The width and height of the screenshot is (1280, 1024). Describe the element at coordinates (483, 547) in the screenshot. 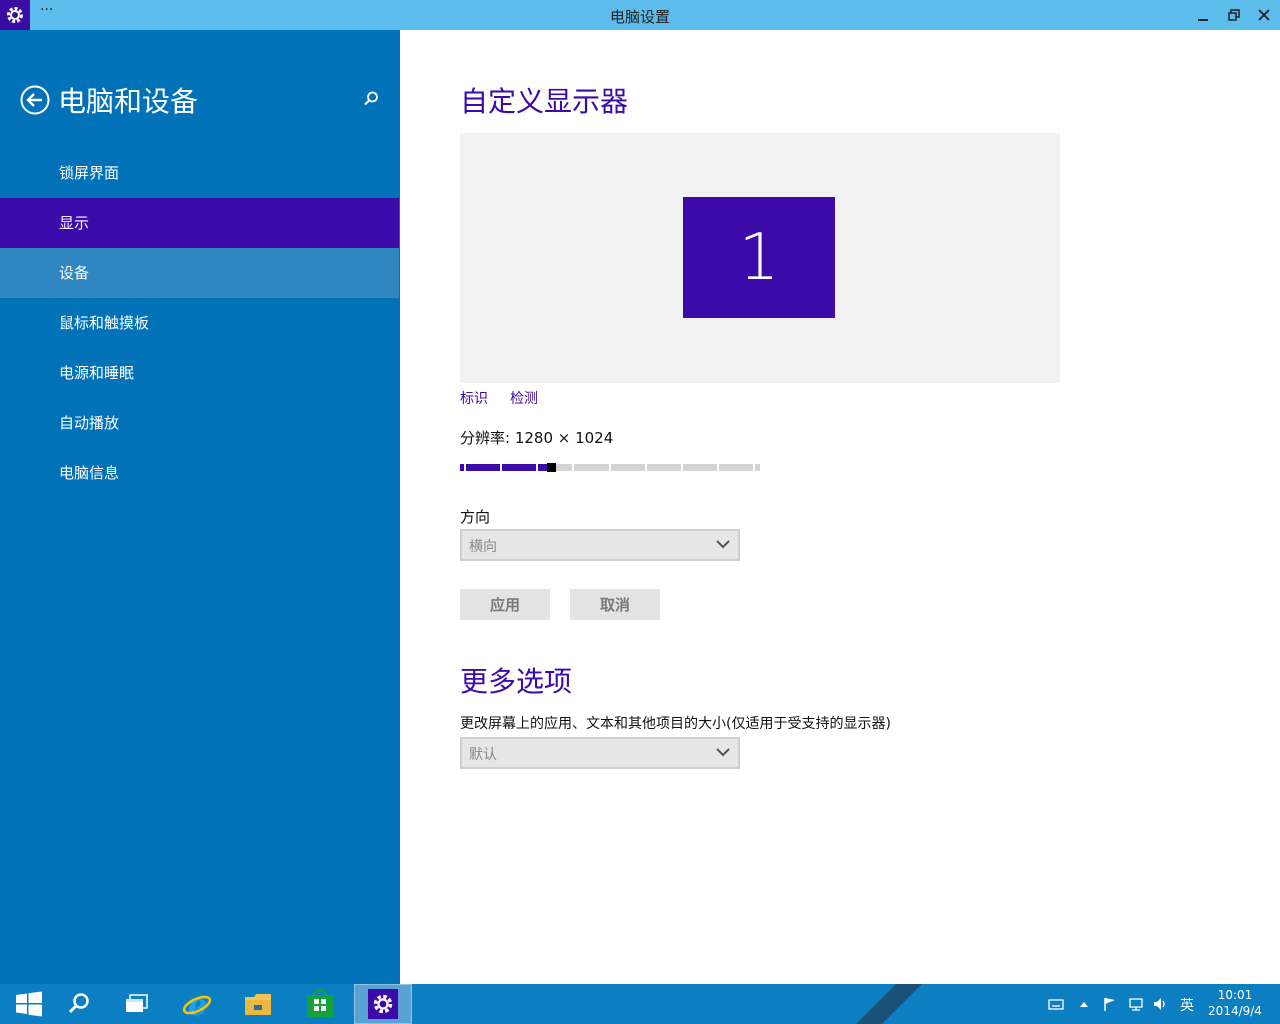

I see `orientation-value: 横向` at that location.